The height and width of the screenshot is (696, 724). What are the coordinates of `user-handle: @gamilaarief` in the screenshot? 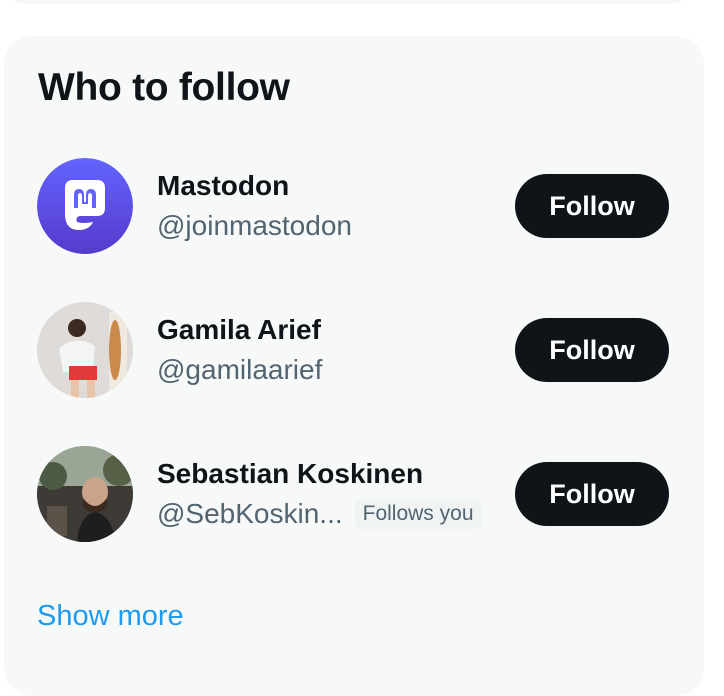 It's located at (239, 370).